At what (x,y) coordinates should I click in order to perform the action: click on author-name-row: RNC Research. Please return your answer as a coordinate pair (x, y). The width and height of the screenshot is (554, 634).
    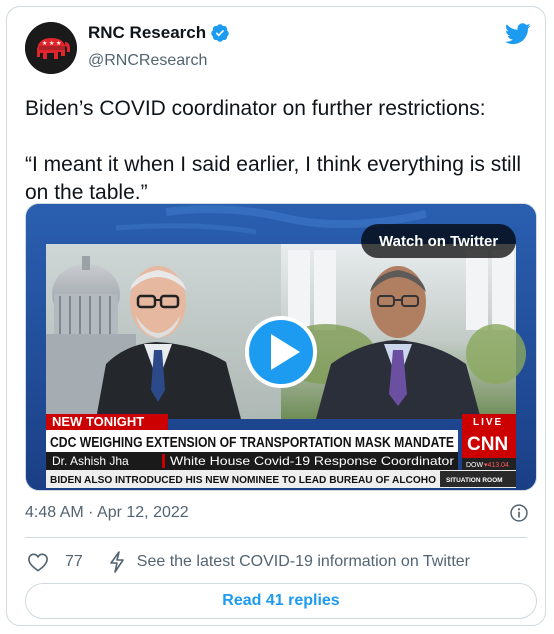
    Looking at the image, I should click on (159, 33).